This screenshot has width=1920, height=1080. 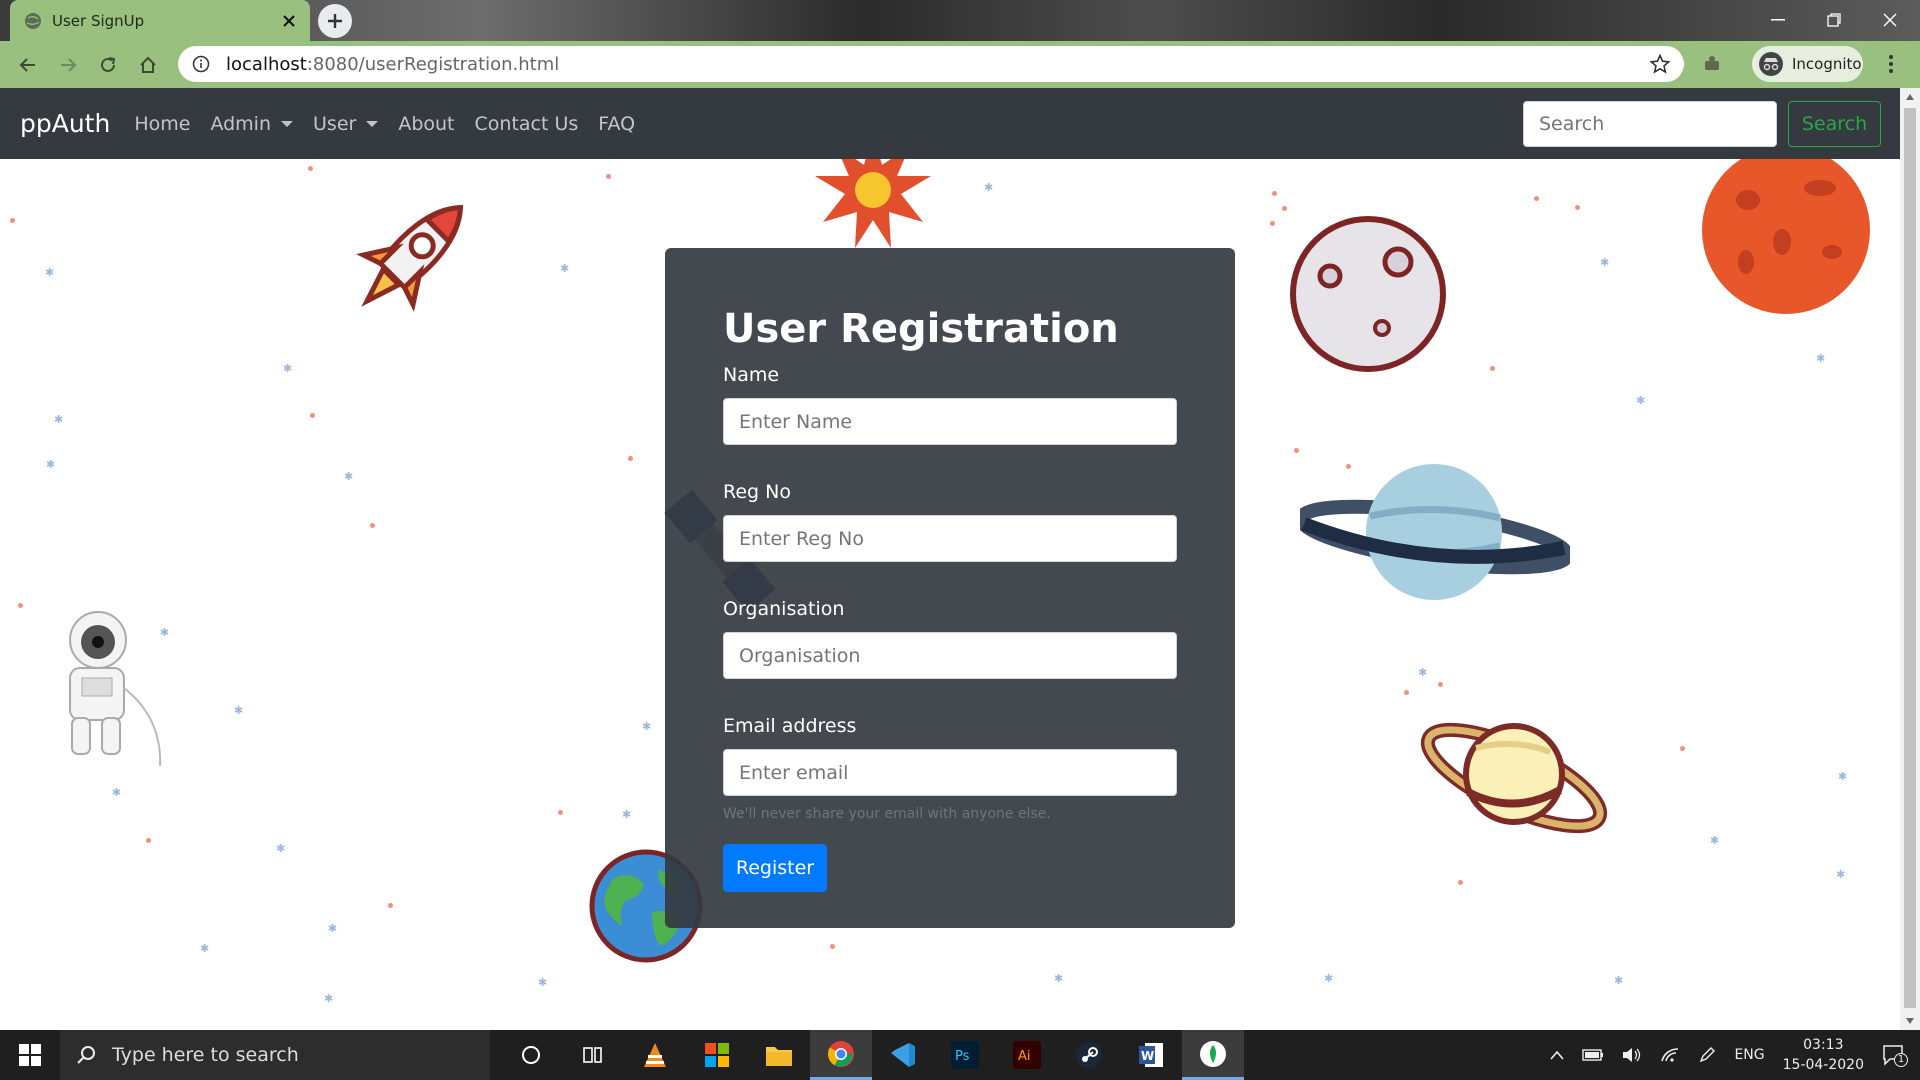 I want to click on browser-tab: User SignUp, so click(x=160, y=20).